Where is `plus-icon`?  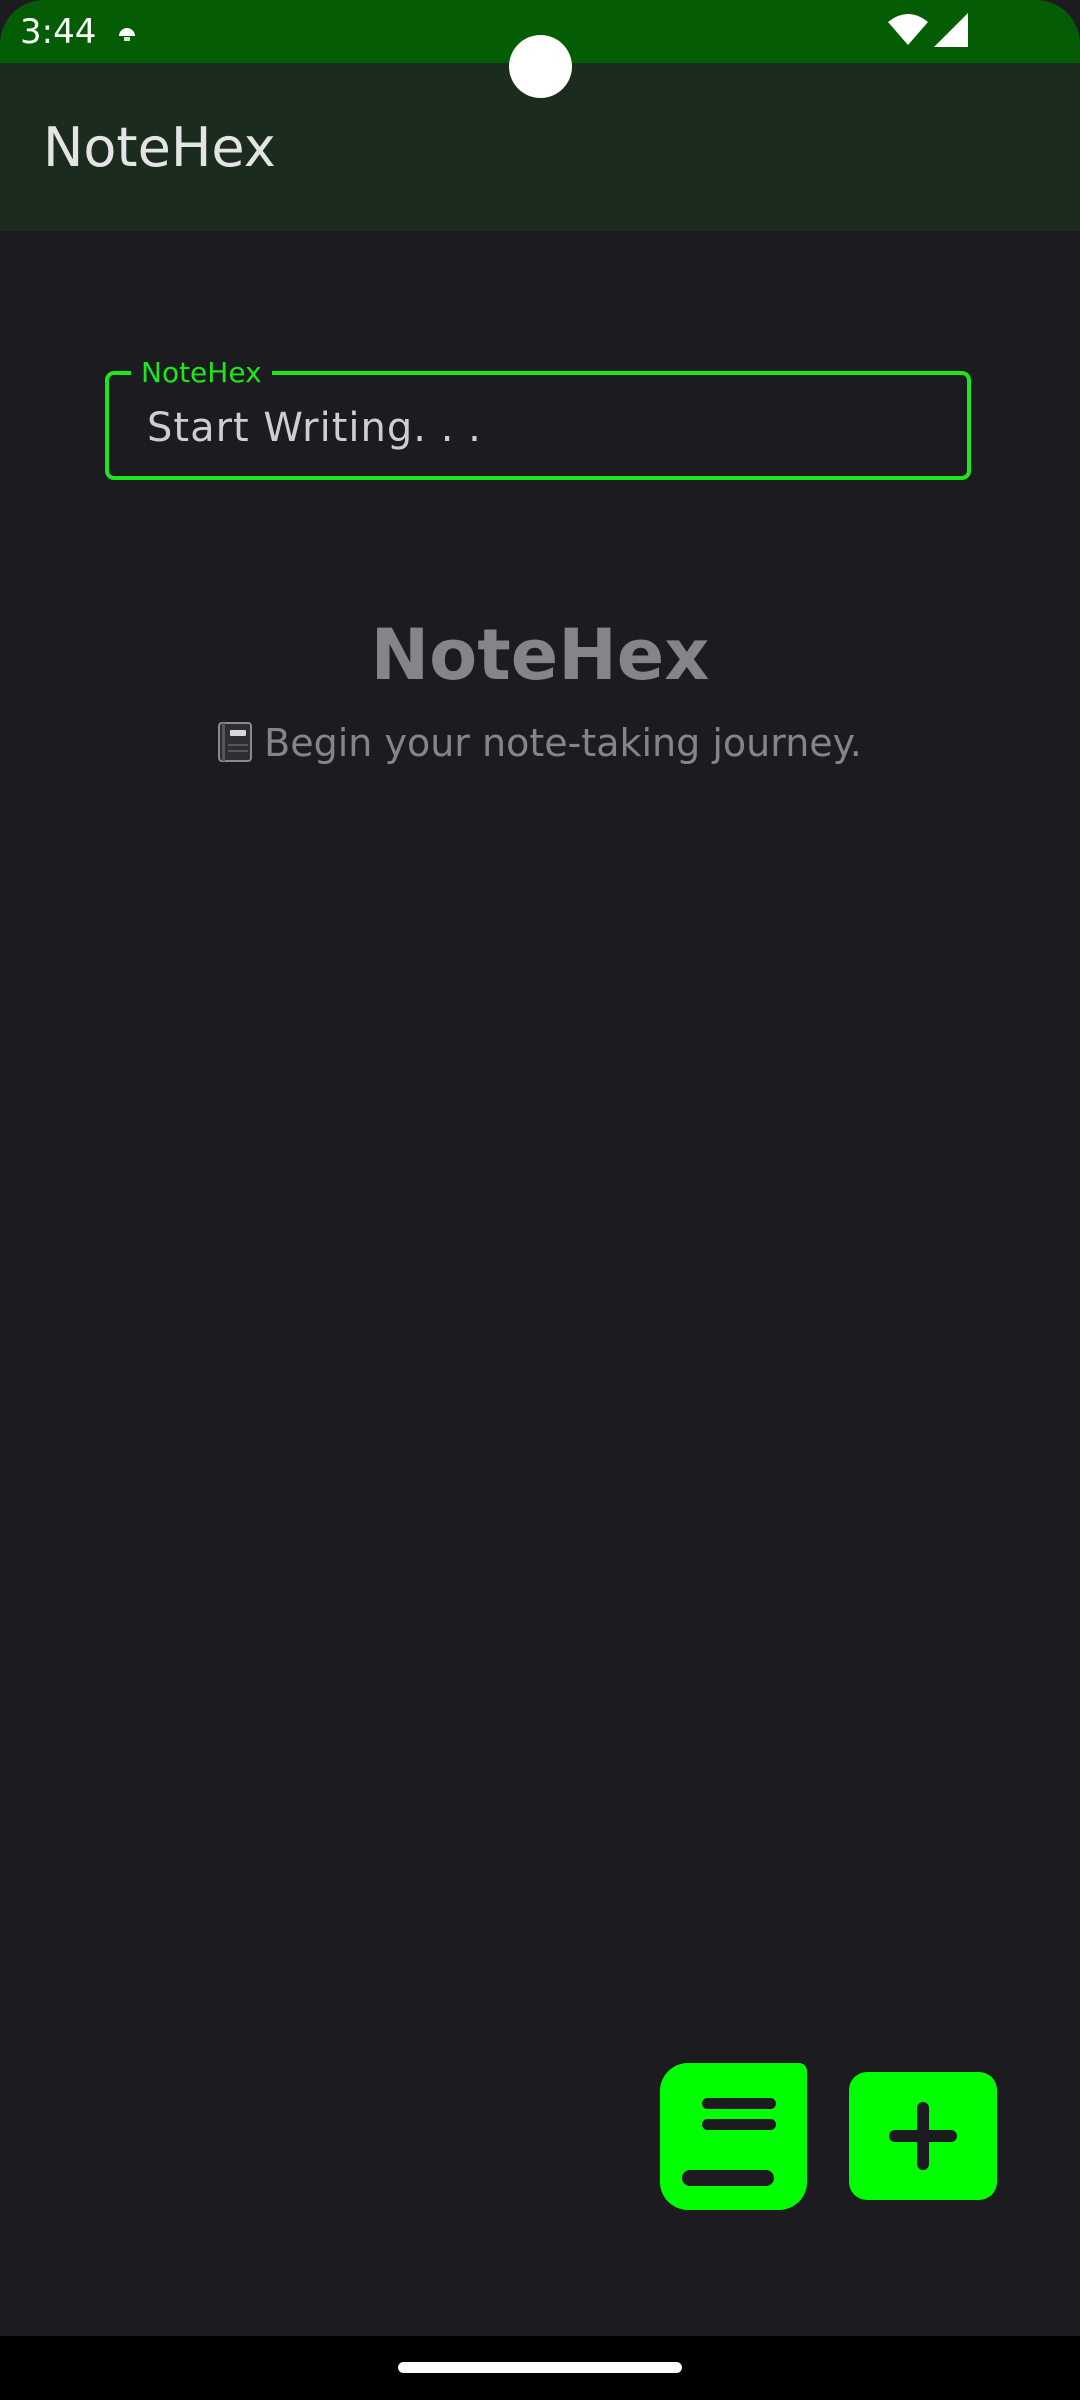 plus-icon is located at coordinates (923, 2136).